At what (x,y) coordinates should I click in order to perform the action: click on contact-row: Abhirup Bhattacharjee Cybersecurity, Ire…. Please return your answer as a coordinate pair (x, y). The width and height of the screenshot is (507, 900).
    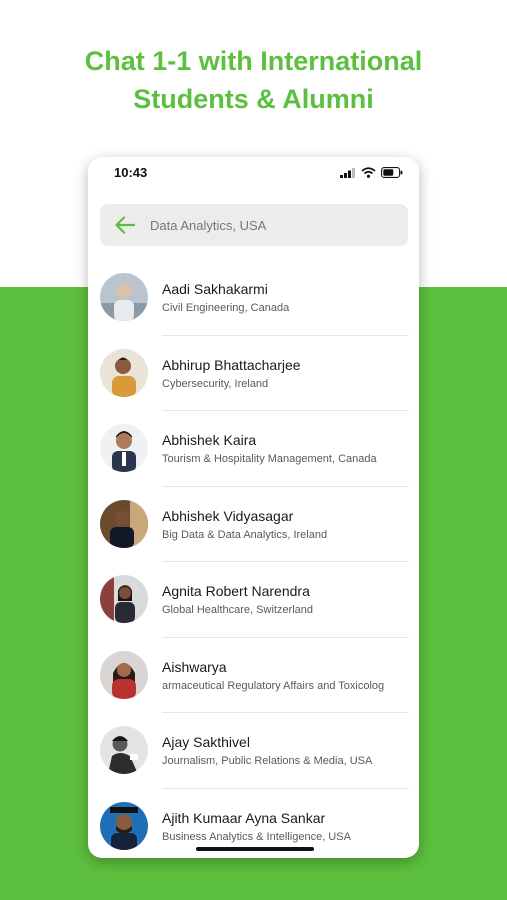
    Looking at the image, I should click on (253, 373).